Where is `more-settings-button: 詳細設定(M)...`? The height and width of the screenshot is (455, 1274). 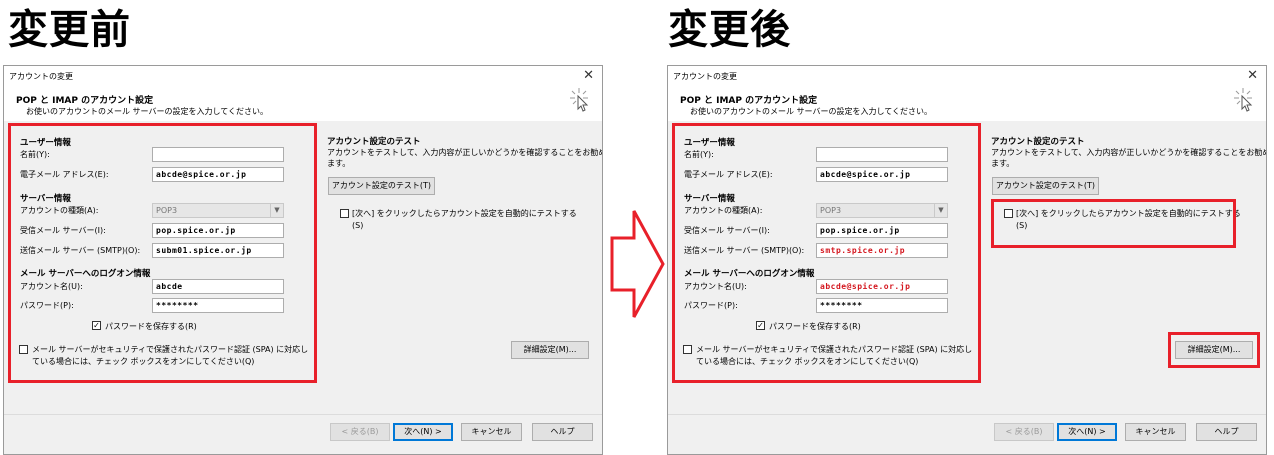 more-settings-button: 詳細設定(M)... is located at coordinates (550, 350).